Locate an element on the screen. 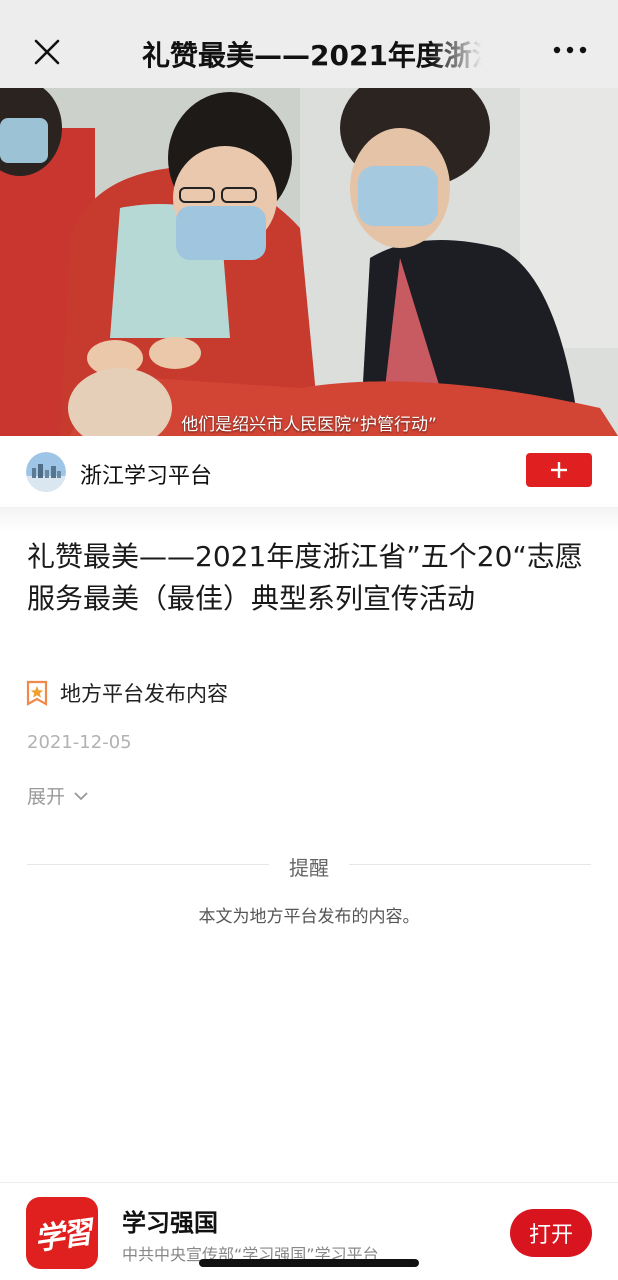 Image resolution: width=618 pixels, height=1280 pixels. plus-icon is located at coordinates (559, 470).